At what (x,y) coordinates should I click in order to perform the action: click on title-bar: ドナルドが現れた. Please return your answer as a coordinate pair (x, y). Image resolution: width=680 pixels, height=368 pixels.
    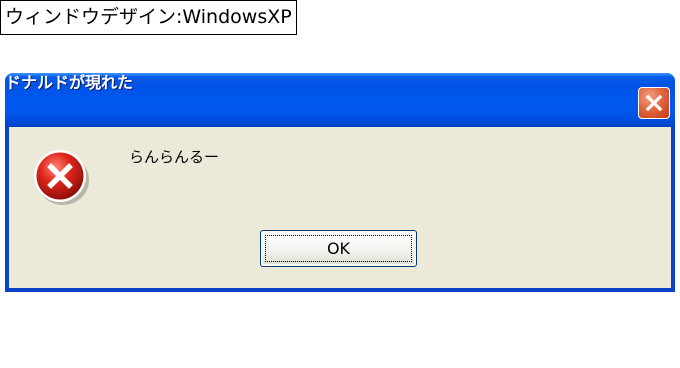
    Looking at the image, I should click on (340, 100).